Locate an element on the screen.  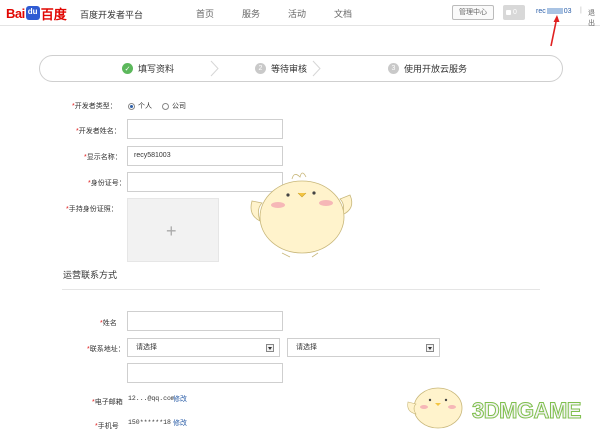
watermark-text: 3DMGAME is located at coordinates (527, 411).